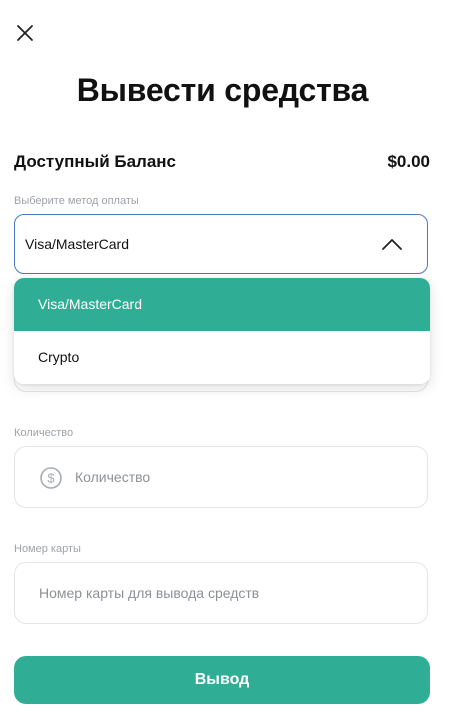  What do you see at coordinates (76, 201) in the screenshot?
I see `payment-method-label: Выберите метод оплаты` at bounding box center [76, 201].